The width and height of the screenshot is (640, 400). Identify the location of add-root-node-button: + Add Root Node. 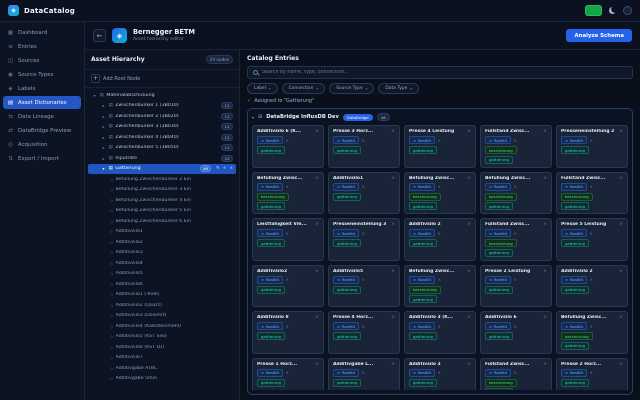
(162, 79).